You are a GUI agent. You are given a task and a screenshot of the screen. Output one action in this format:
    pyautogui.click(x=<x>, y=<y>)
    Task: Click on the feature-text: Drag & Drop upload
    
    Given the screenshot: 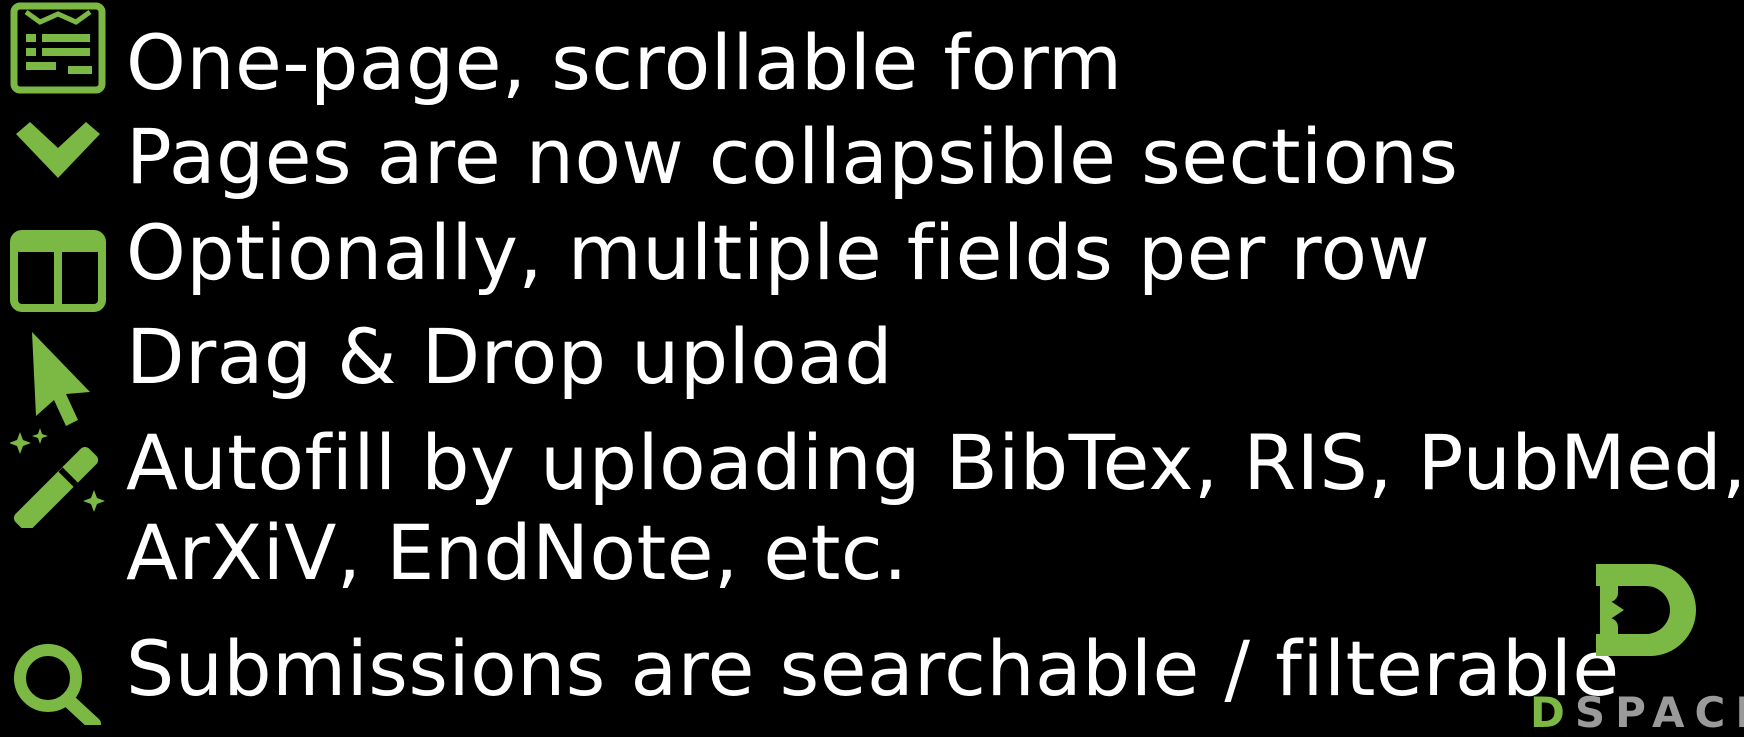 What is the action you would take?
    pyautogui.click(x=509, y=356)
    